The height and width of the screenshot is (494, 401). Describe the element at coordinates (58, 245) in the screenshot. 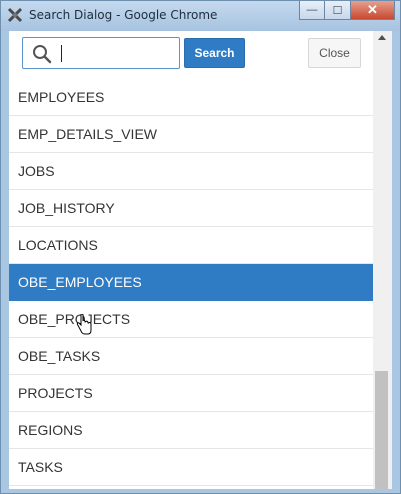

I see `list-item-label: LOCATIONS` at that location.